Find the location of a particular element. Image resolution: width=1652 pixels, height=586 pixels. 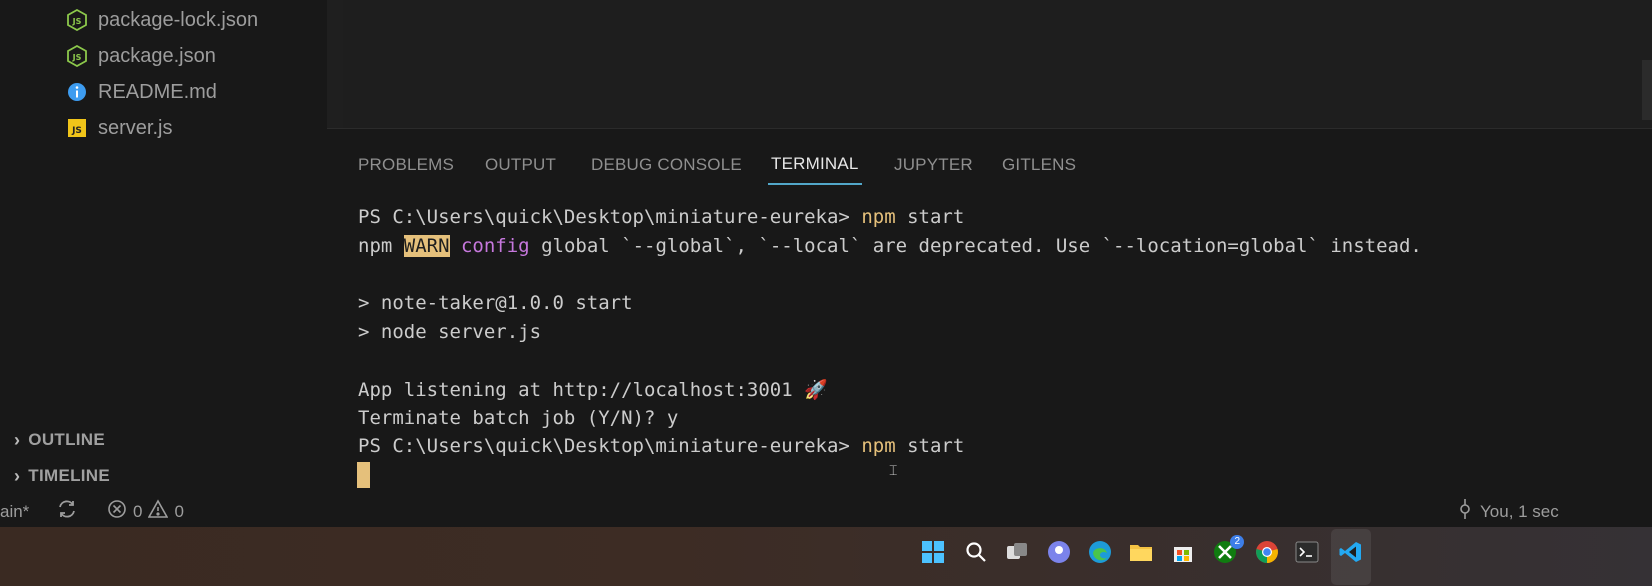

terminal-line-script: > note-taker@1.0.0 start is located at coordinates (495, 303).